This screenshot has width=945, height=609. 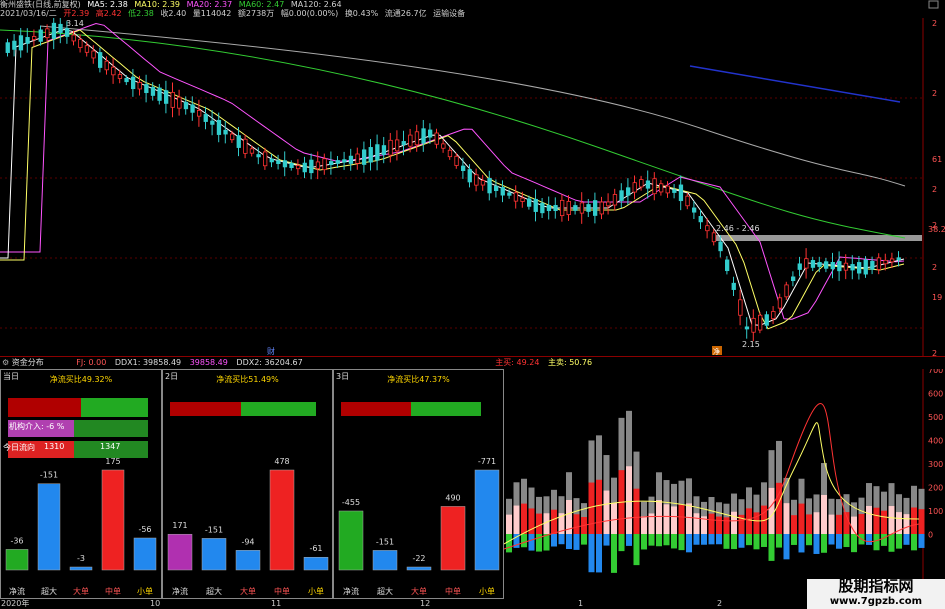 I want to click on ma60-value: MA60: 2.47, so click(x=261, y=4).